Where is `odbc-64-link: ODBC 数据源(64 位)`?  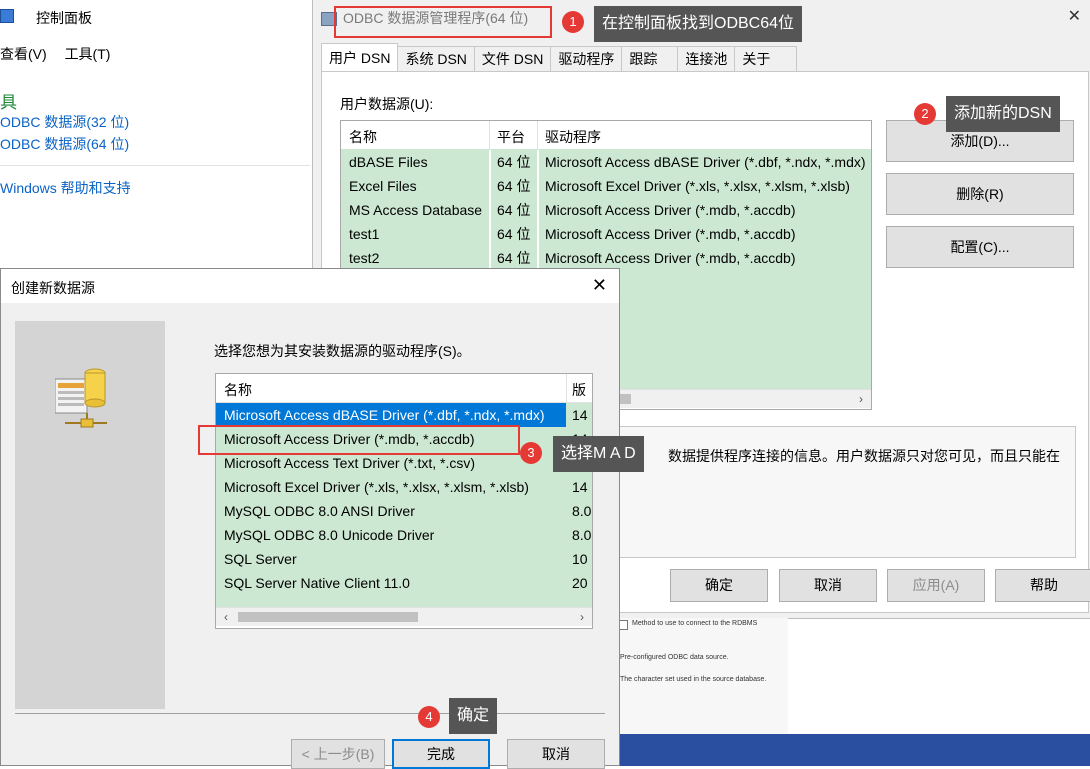
odbc-64-link: ODBC 数据源(64 位) is located at coordinates (64, 144).